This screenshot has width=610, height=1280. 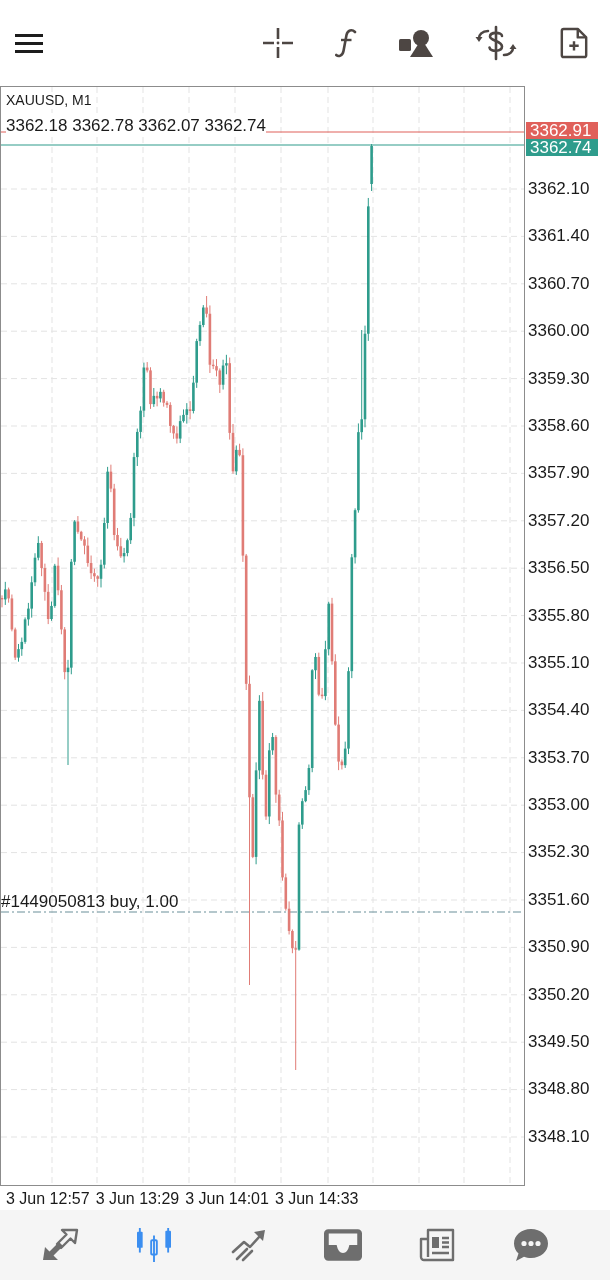 I want to click on price-axis-label: 3350.90, so click(x=559, y=947).